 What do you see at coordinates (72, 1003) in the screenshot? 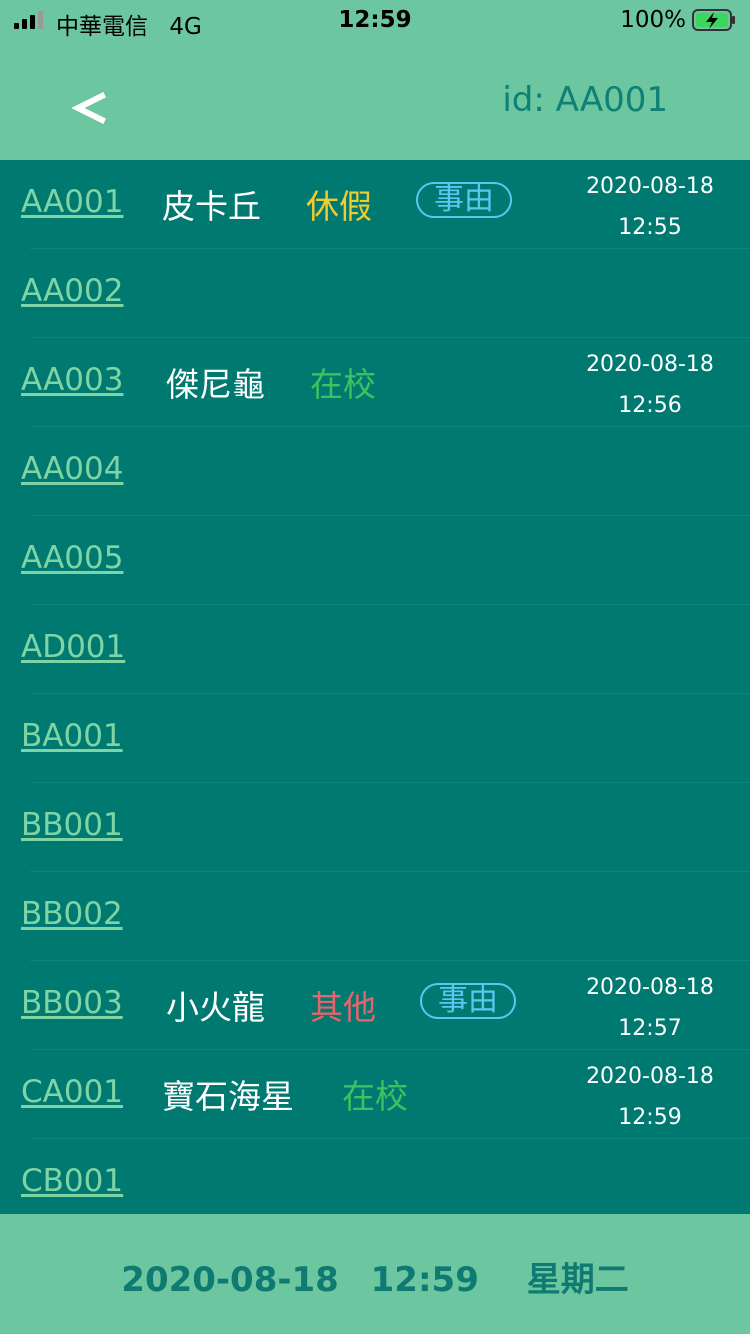
I see `student-code-link: BB003` at bounding box center [72, 1003].